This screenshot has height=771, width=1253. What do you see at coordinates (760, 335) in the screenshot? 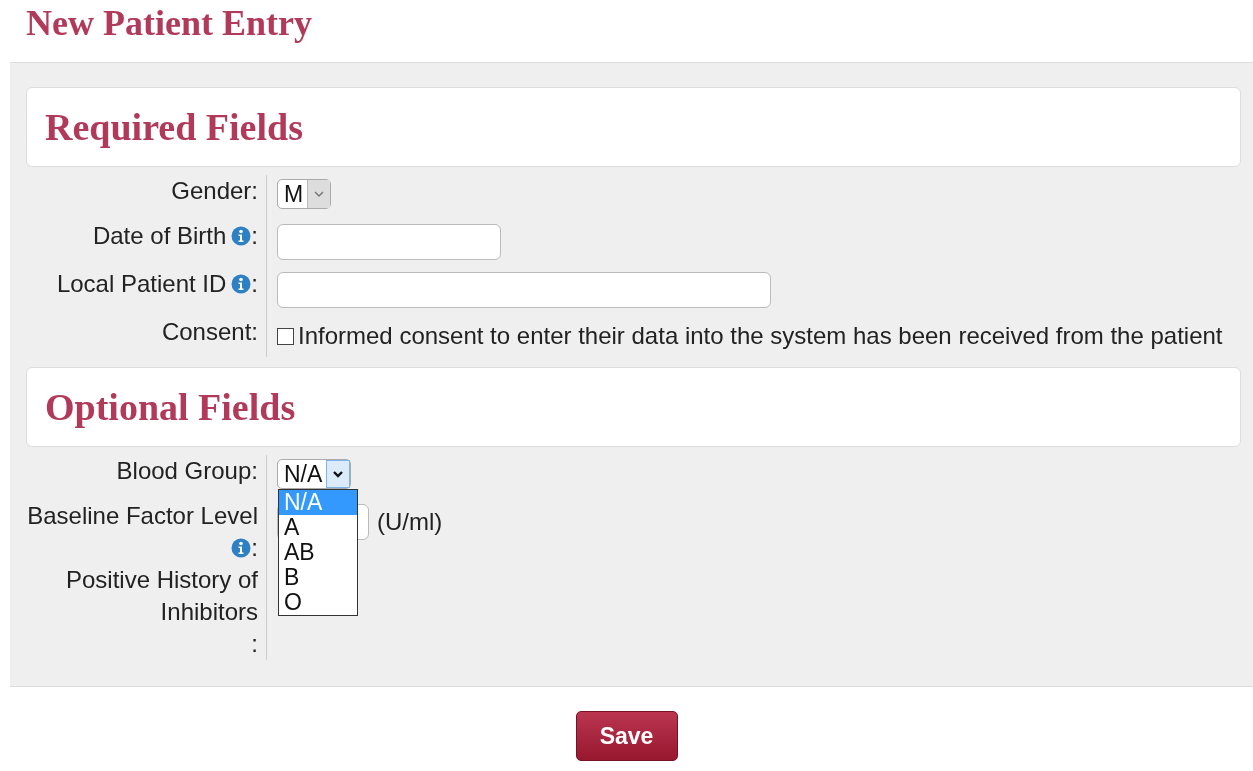
I see `consent-text: Informed consent to enter their data into the system has been received from the patient` at bounding box center [760, 335].